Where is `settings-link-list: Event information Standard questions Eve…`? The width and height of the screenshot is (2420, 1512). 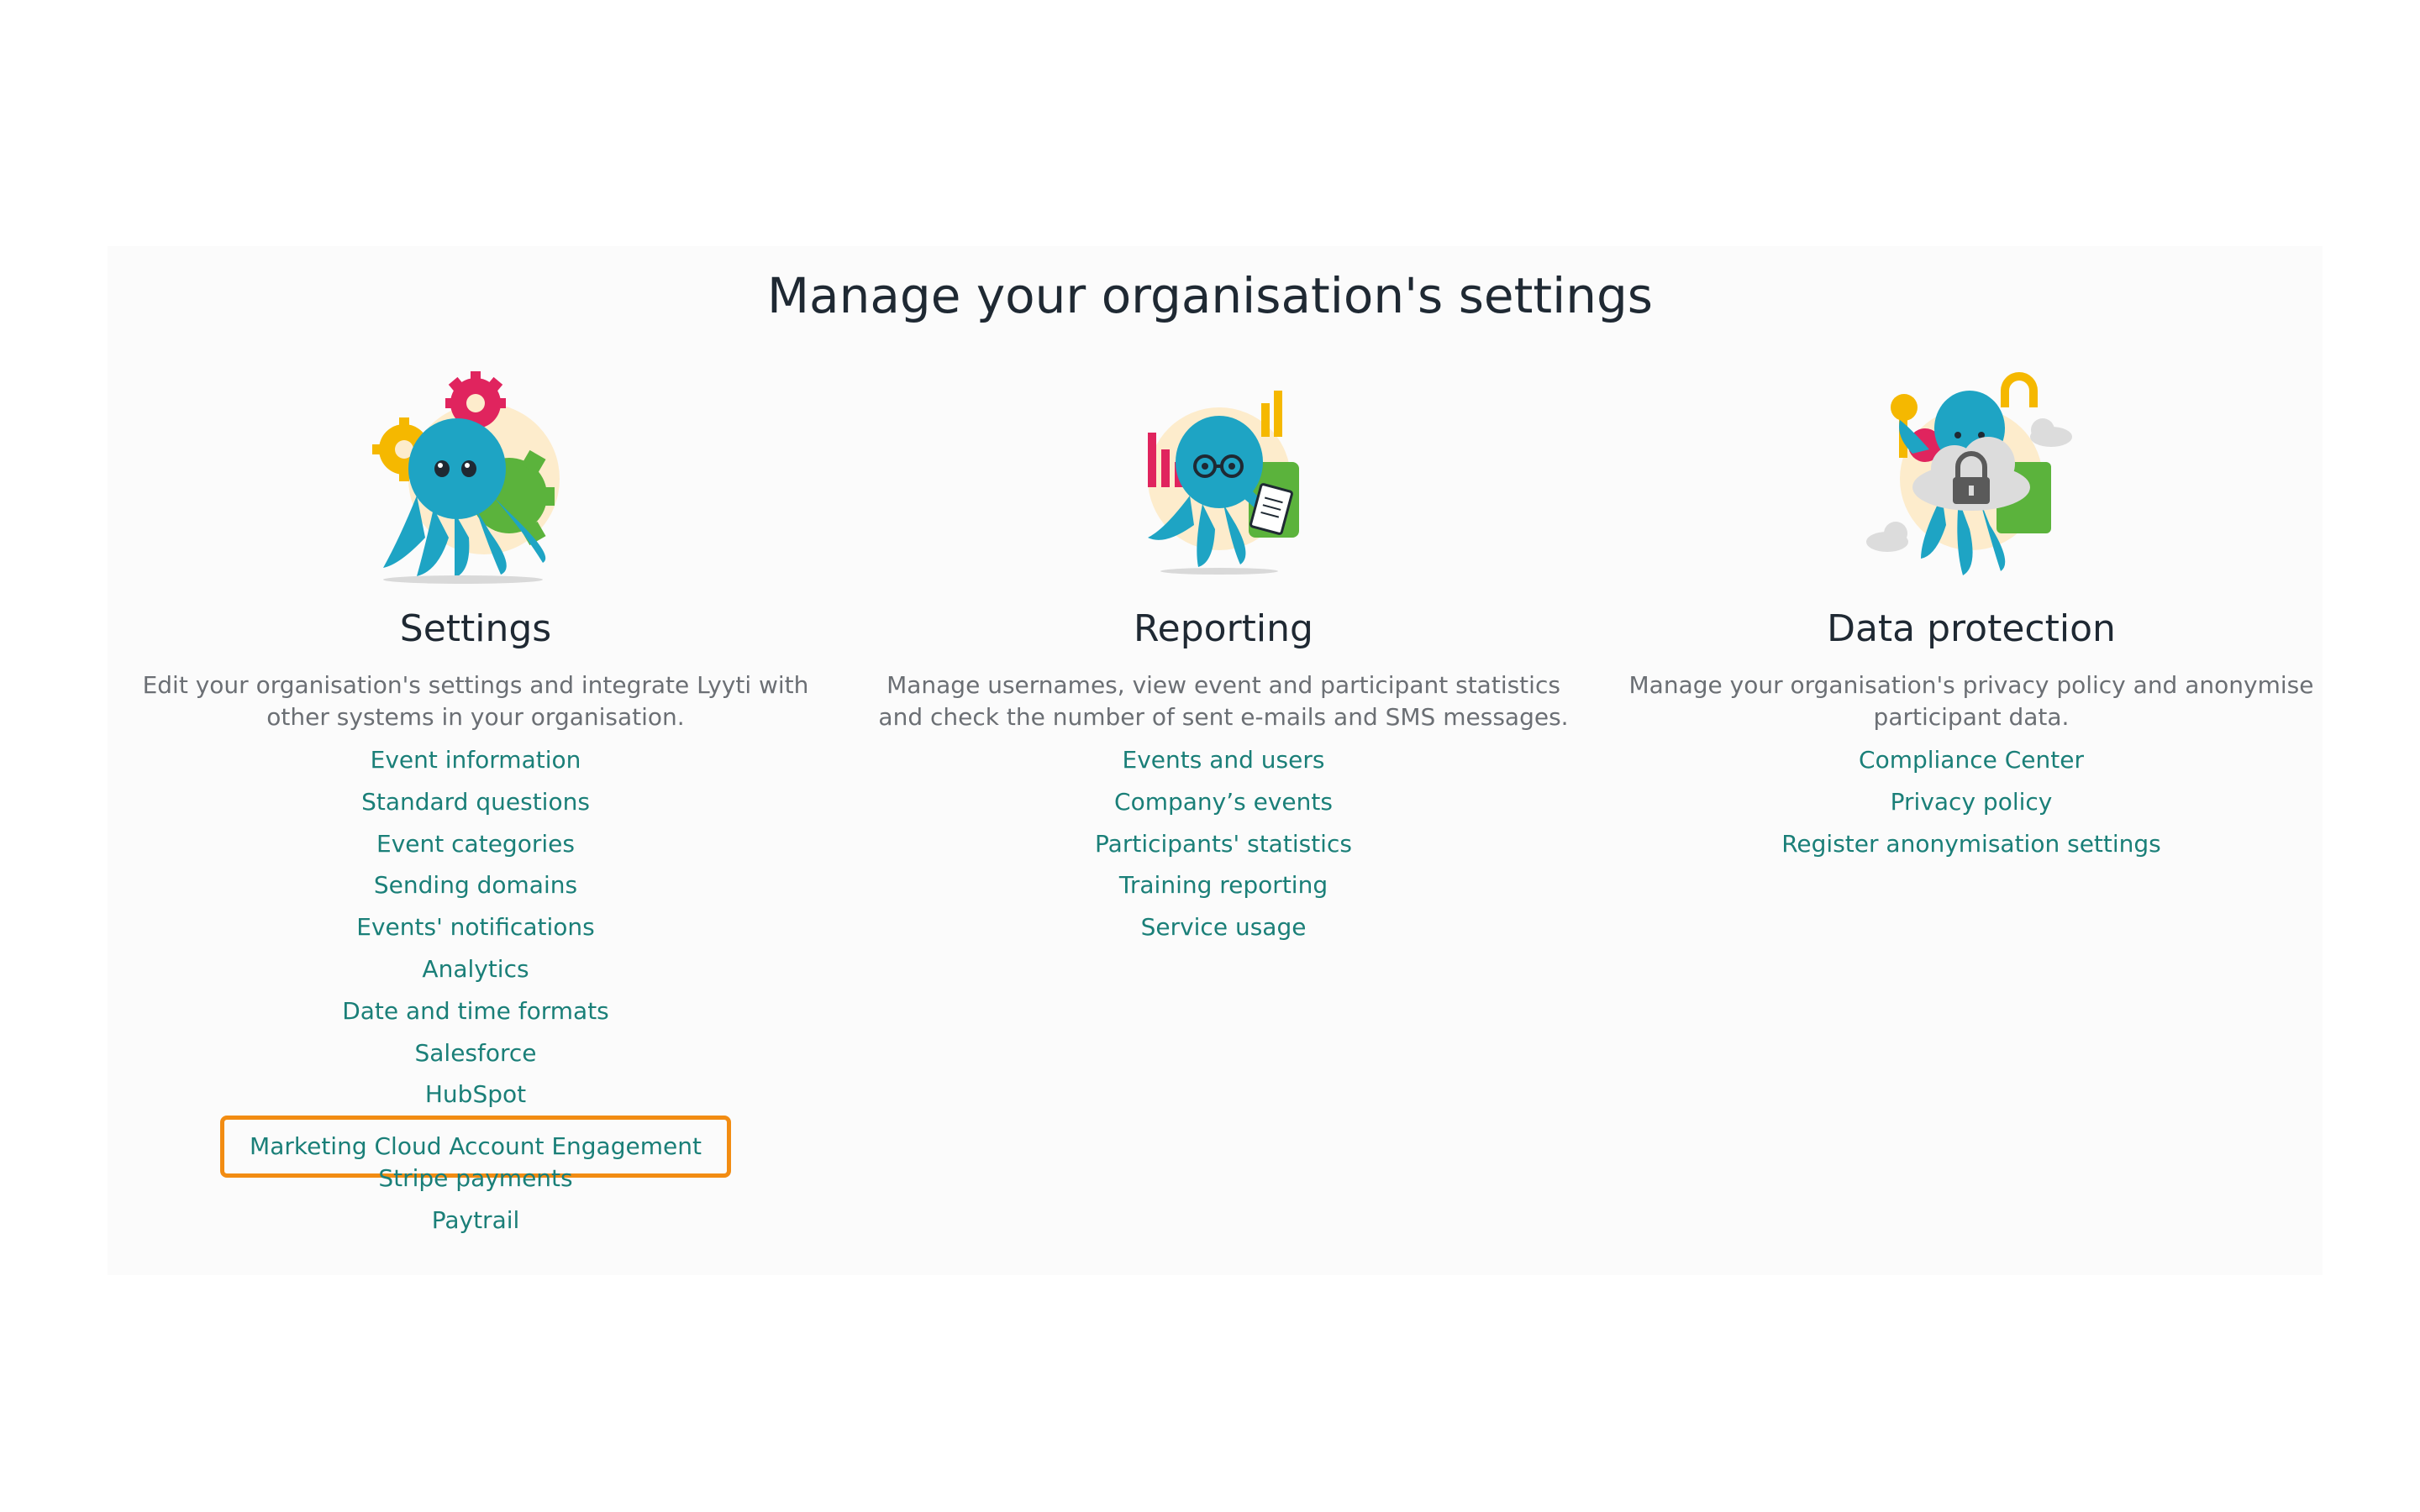
settings-link-list: Event information Standard questions Eve… is located at coordinates (476, 994).